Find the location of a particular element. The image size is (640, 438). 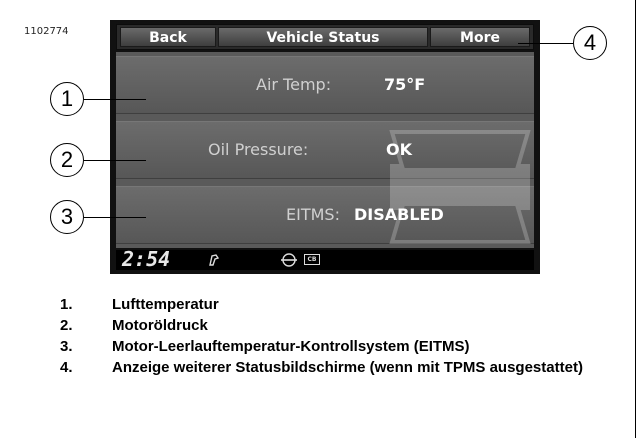

fuel-nozzle-icon is located at coordinates (214, 260).